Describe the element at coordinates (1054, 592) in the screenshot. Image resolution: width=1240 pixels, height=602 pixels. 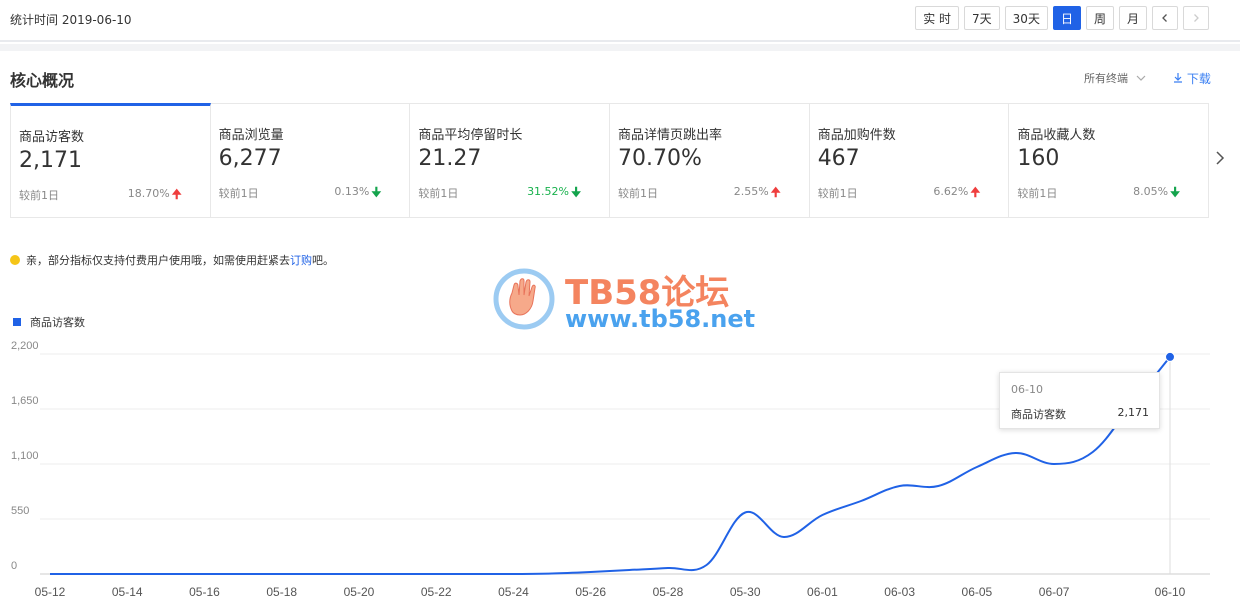
I see `x-tick-label: 06-07` at that location.